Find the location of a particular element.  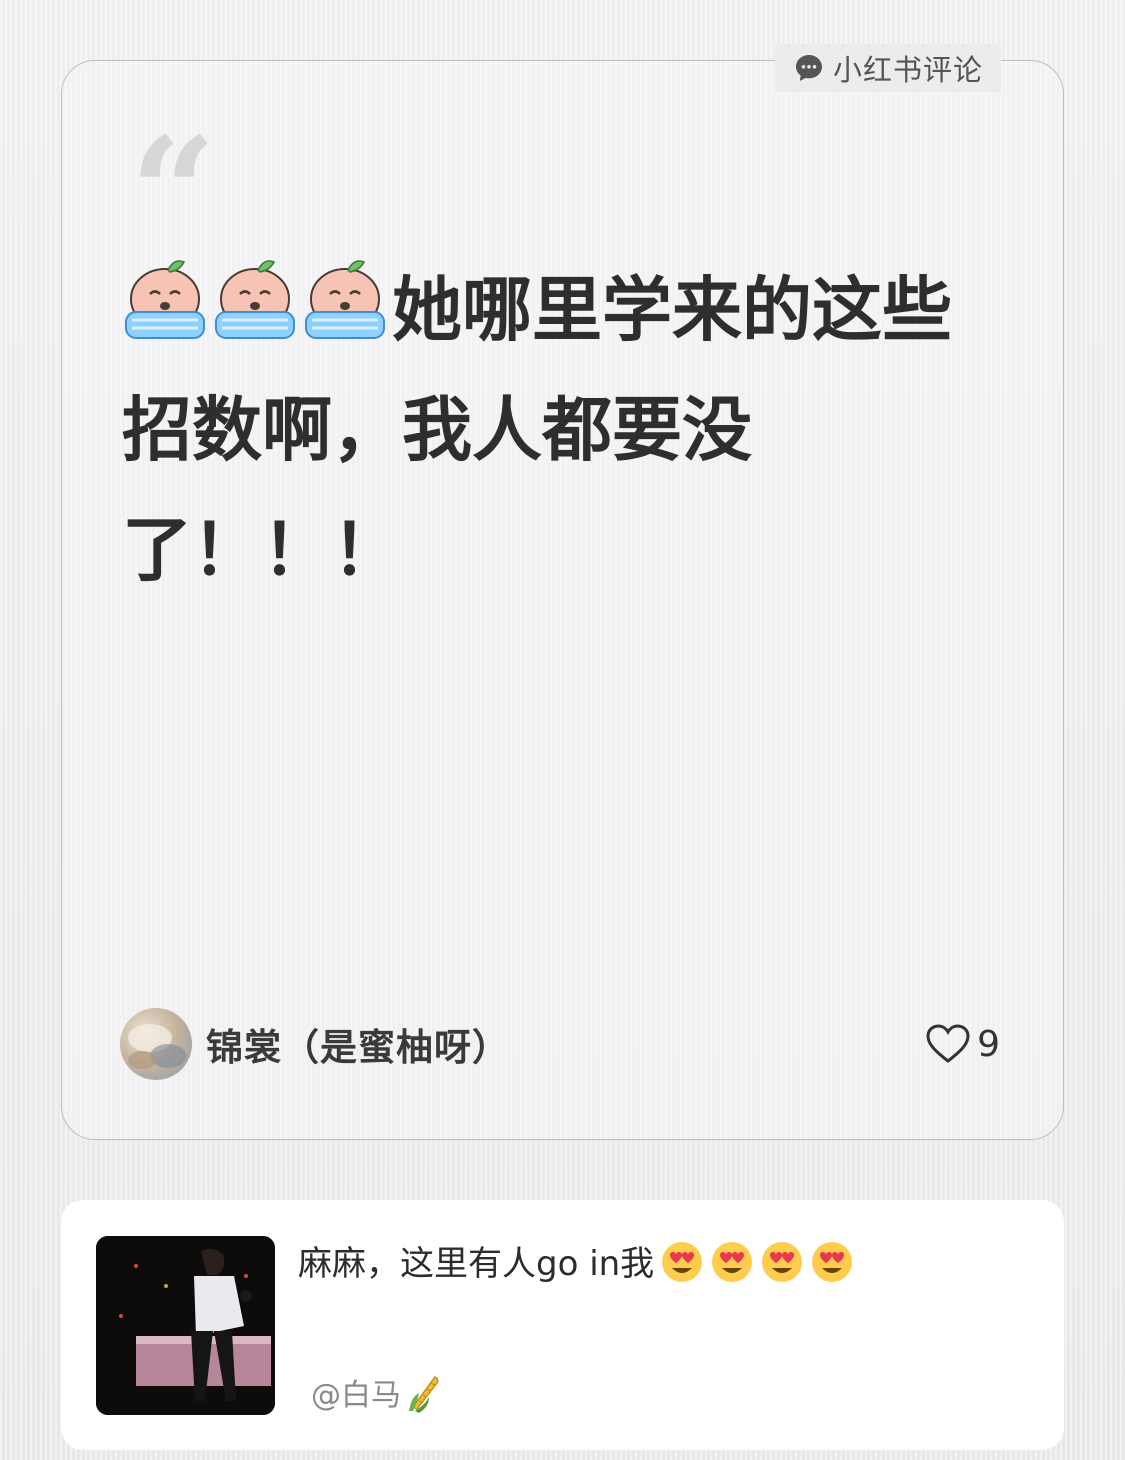

source-tag: 小红书评论 is located at coordinates (888, 68).